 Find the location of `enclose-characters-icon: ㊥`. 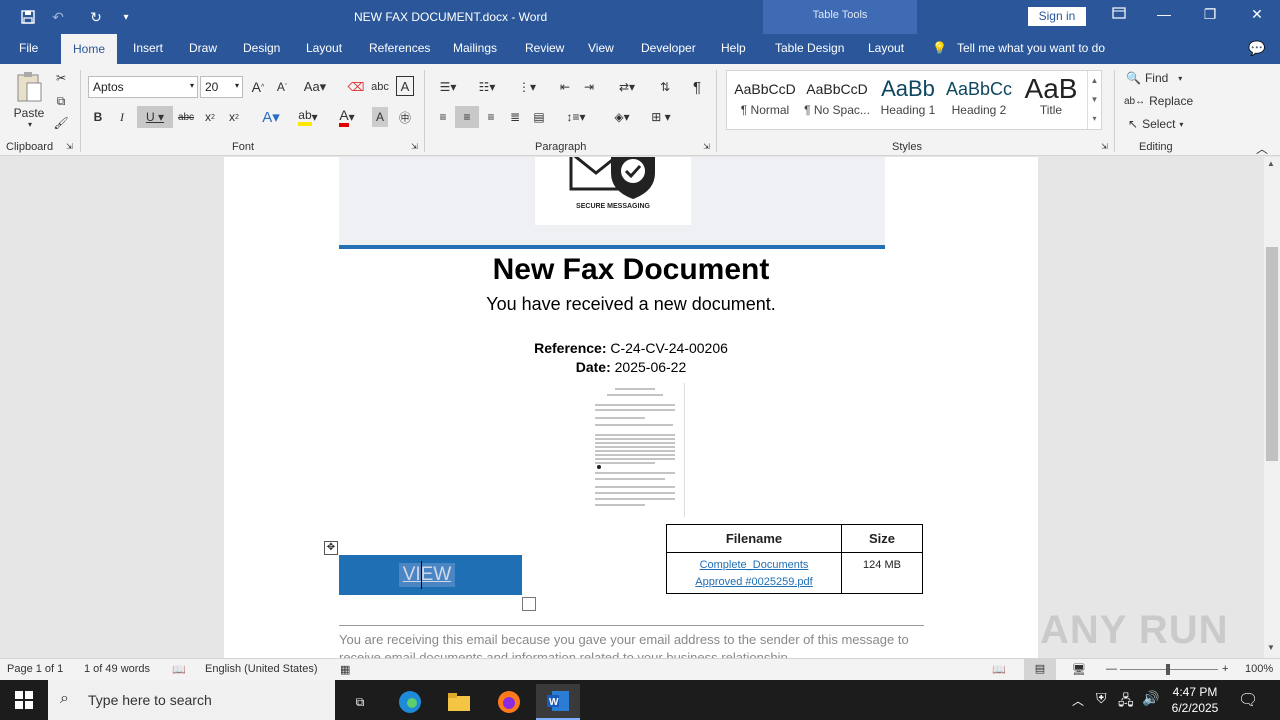

enclose-characters-icon: ㊥ is located at coordinates (405, 117).